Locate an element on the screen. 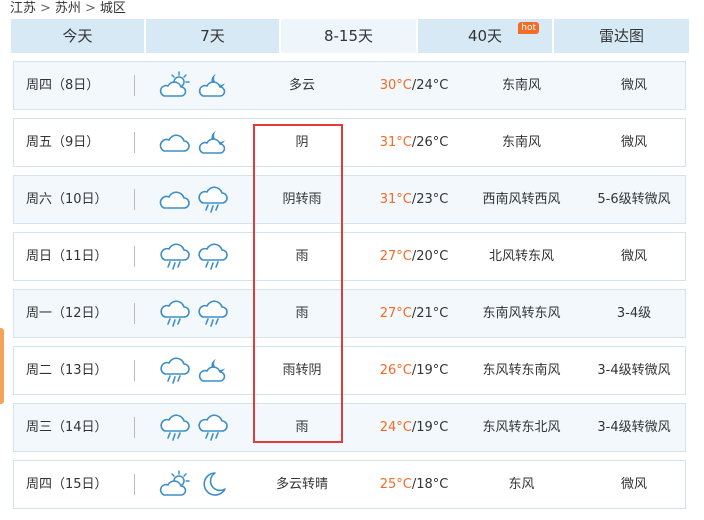 This screenshot has height=520, width=704. tab-8-15-days: 8-15天 is located at coordinates (348, 36).